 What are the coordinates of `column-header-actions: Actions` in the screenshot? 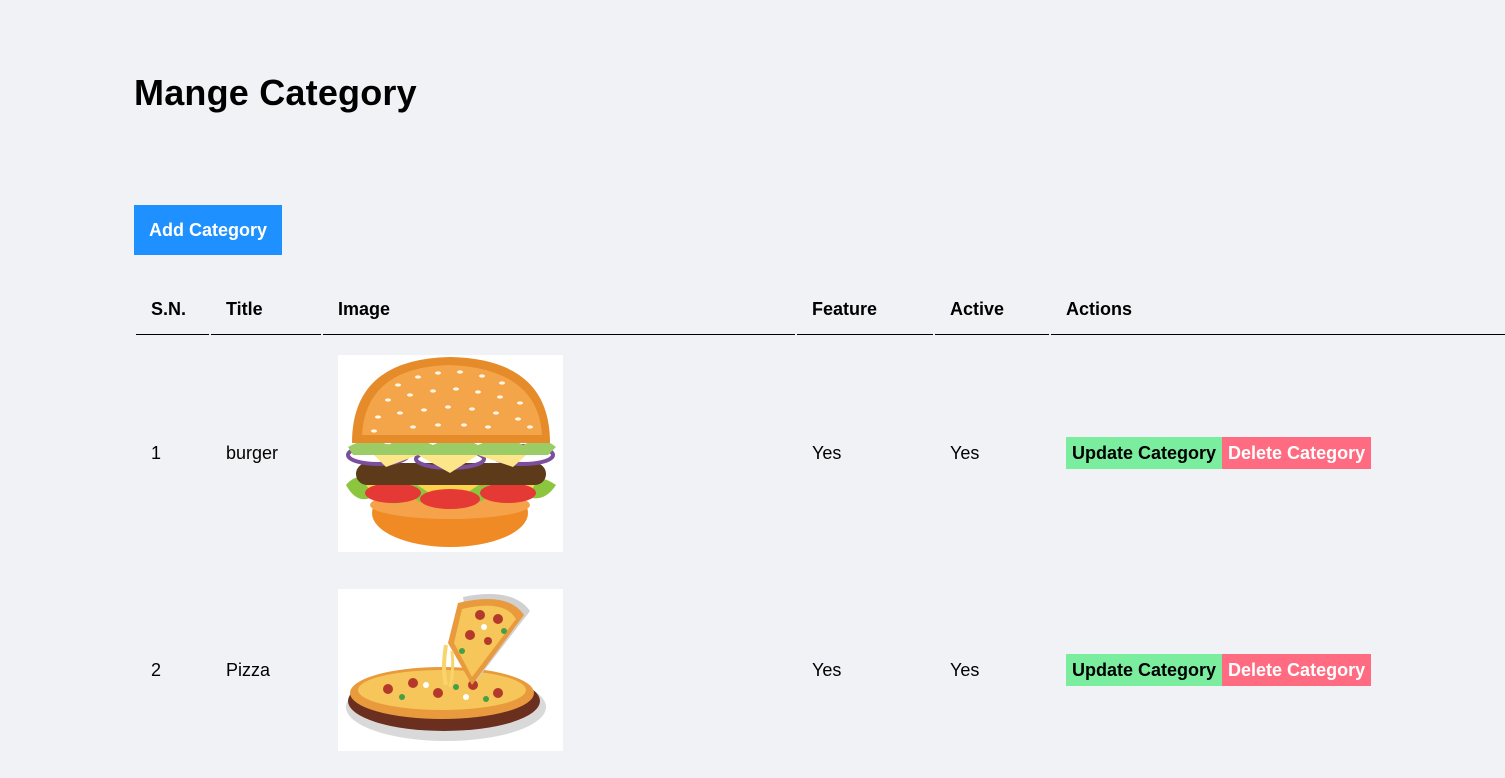 It's located at (1278, 310).